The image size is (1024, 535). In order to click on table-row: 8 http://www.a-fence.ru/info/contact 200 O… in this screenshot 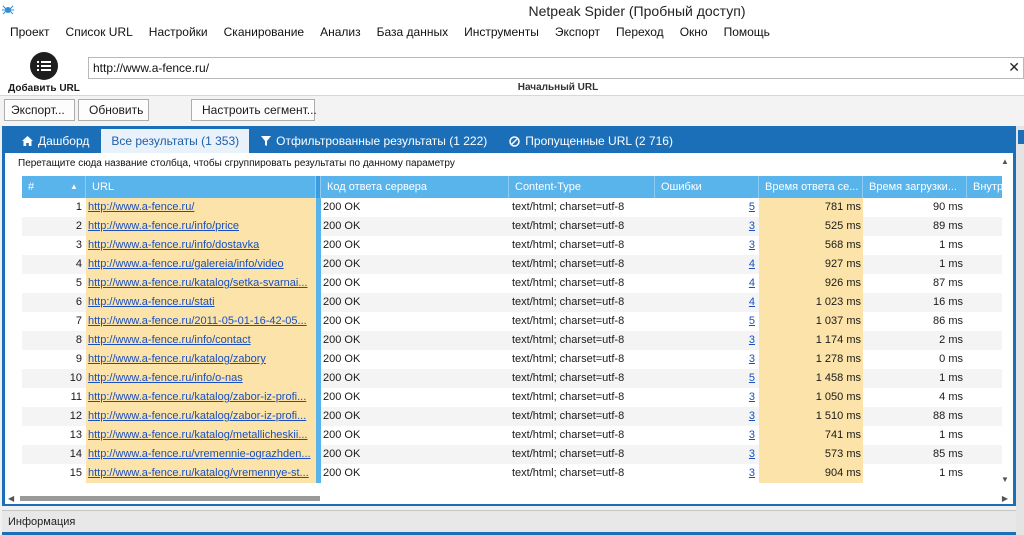, I will do `click(512, 340)`.